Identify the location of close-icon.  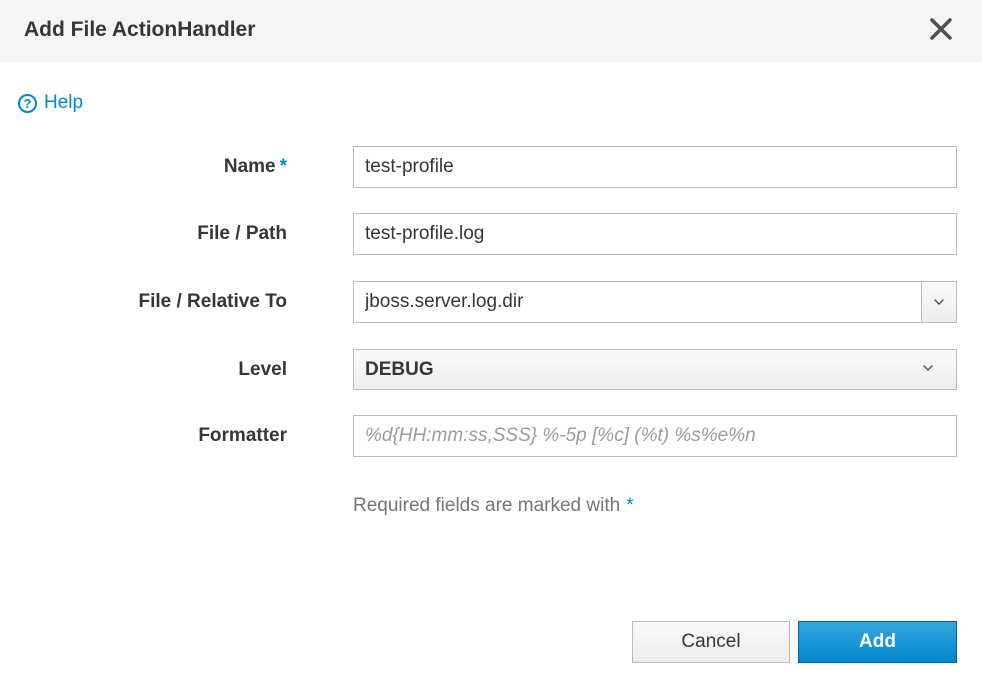
(941, 29).